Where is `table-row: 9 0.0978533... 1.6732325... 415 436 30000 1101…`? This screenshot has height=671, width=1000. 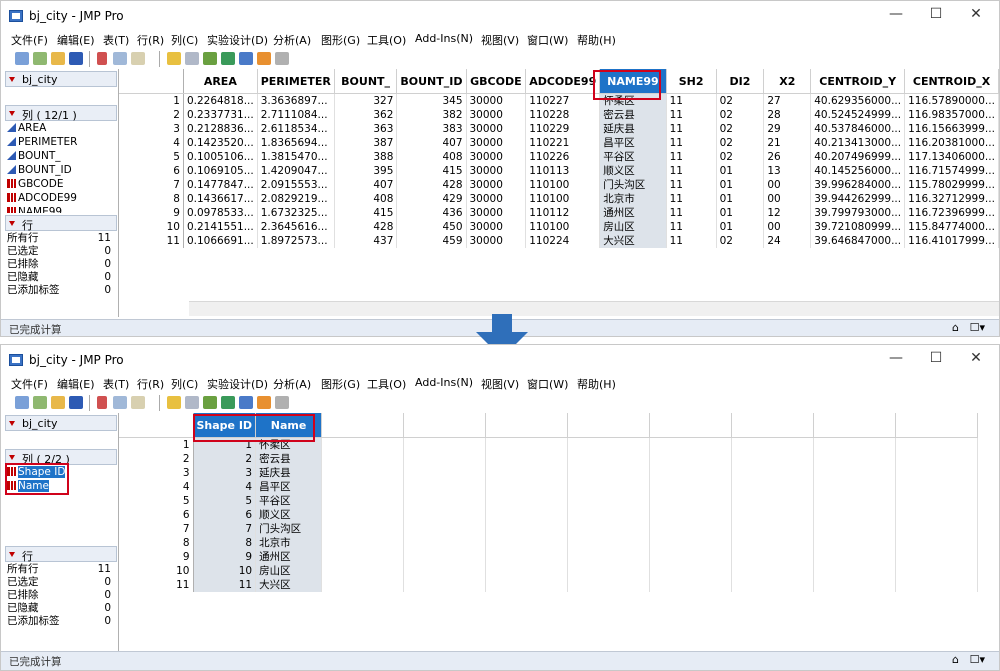 table-row: 9 0.0978533... 1.6732325... 415 436 30000 1101… is located at coordinates (559, 213).